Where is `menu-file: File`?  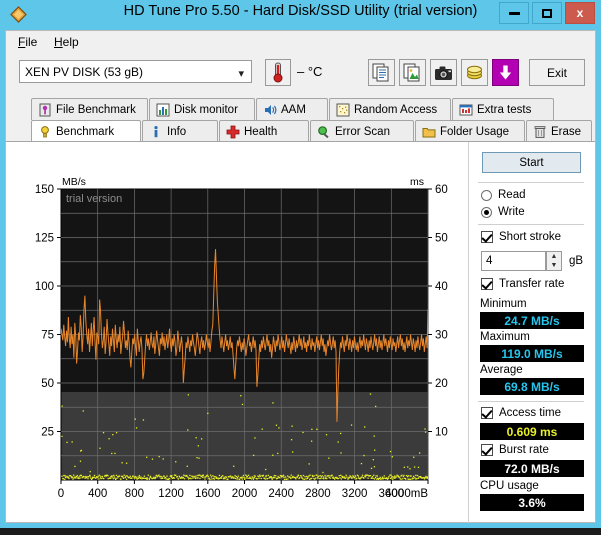 menu-file: File is located at coordinates (27, 42).